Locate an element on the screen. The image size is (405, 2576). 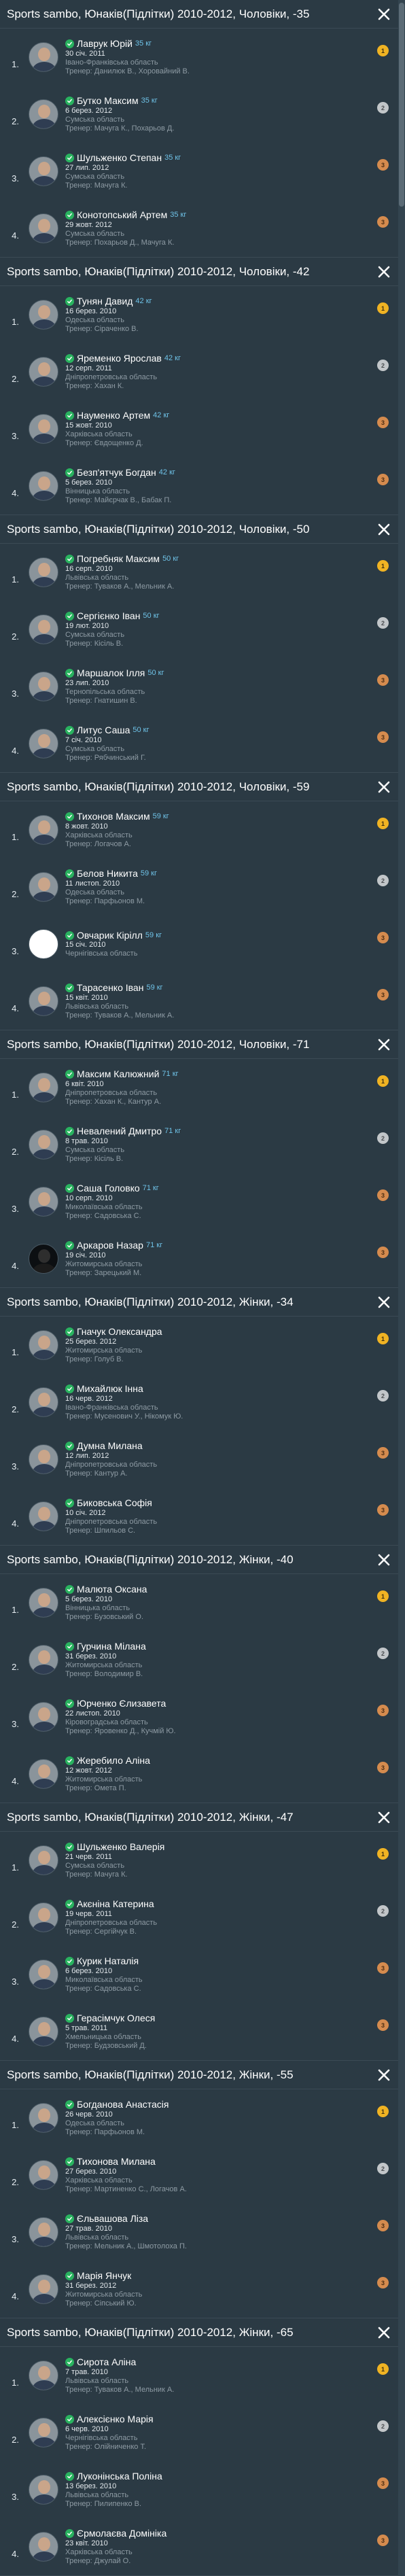
athlete-name: Невалений Дмитро is located at coordinates (120, 1131).